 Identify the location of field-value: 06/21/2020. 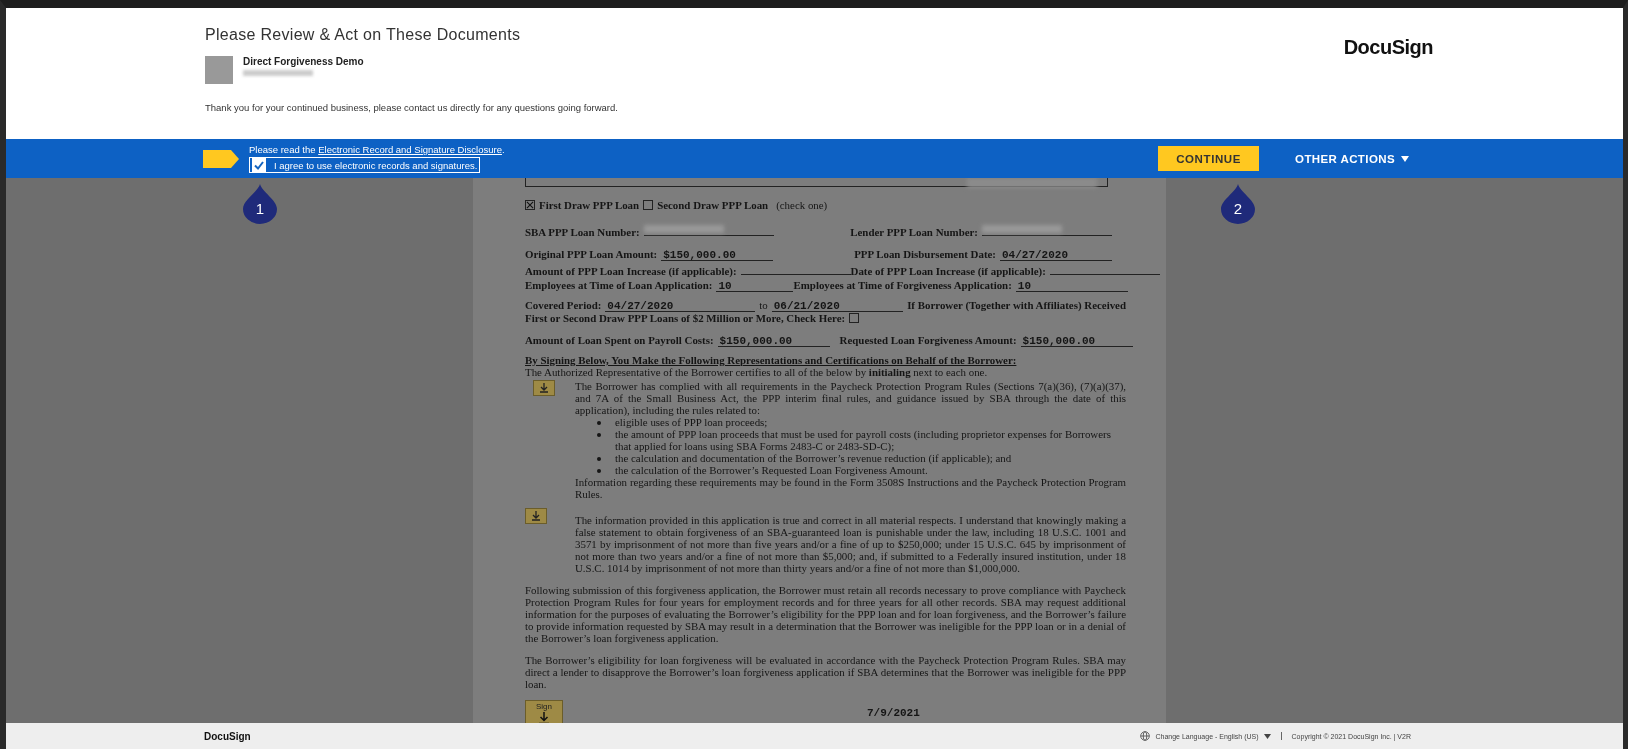
(837, 306).